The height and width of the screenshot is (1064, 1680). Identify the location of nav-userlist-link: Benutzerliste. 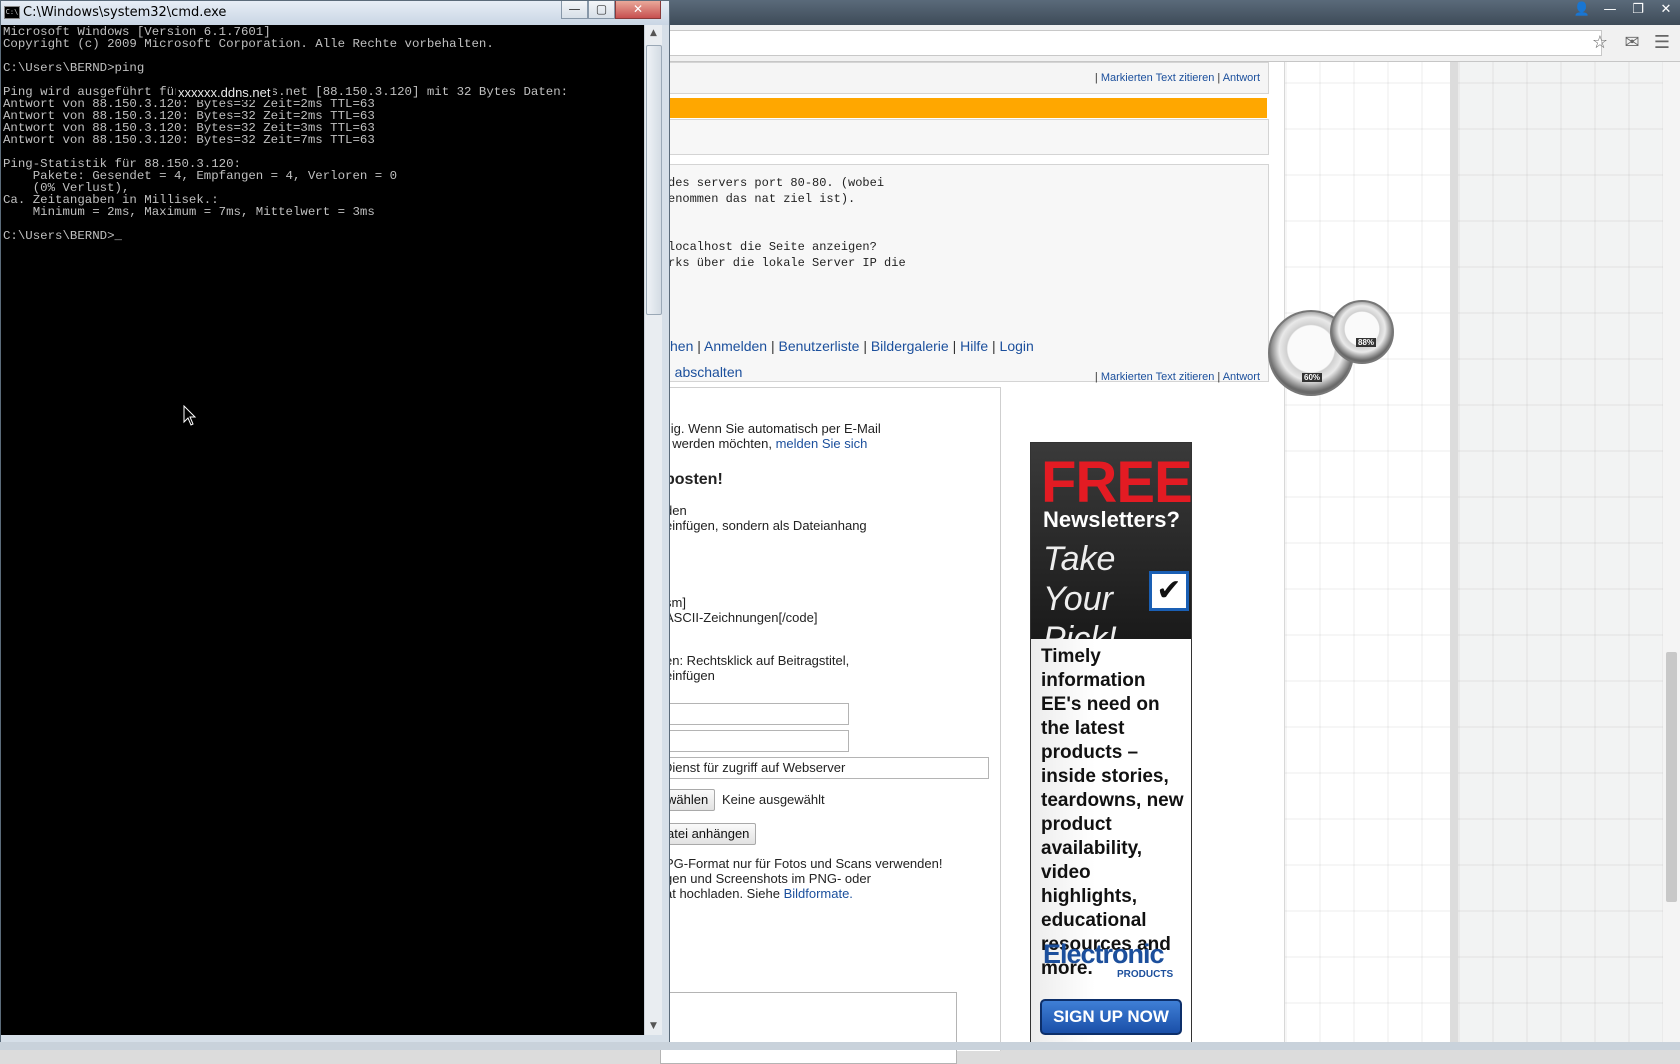
(818, 346).